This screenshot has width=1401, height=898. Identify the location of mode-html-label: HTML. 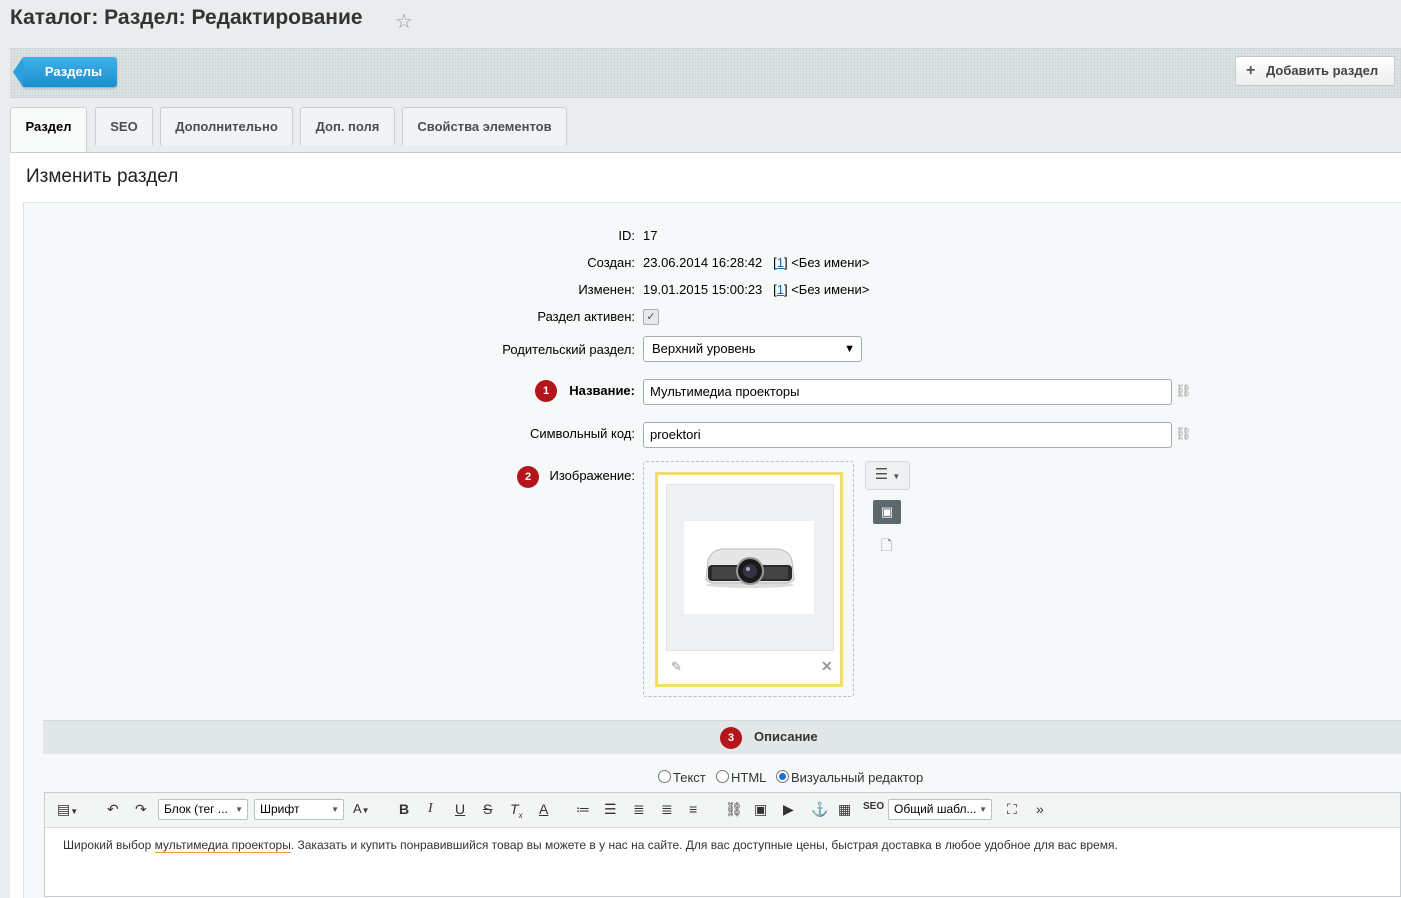
(749, 777).